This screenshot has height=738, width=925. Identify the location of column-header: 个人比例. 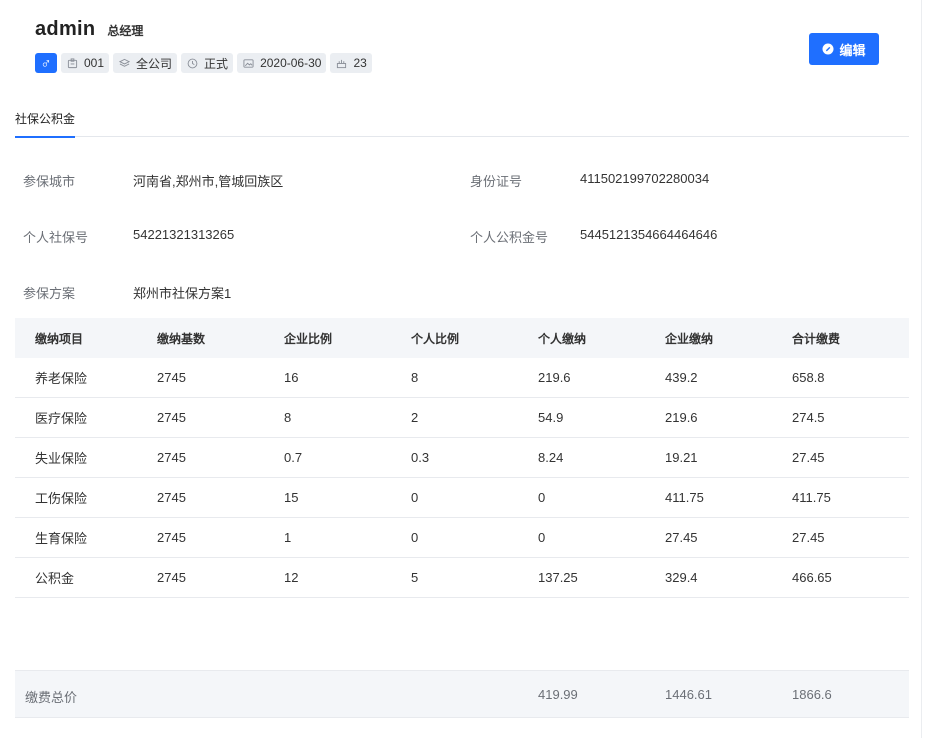
(435, 338).